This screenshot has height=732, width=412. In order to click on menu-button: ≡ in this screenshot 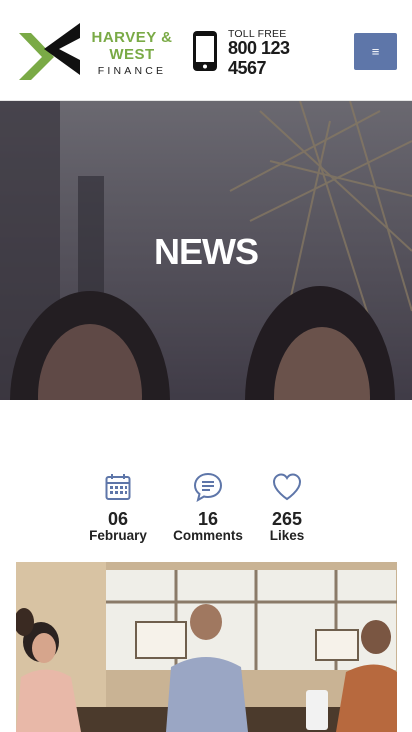, I will do `click(375, 51)`.